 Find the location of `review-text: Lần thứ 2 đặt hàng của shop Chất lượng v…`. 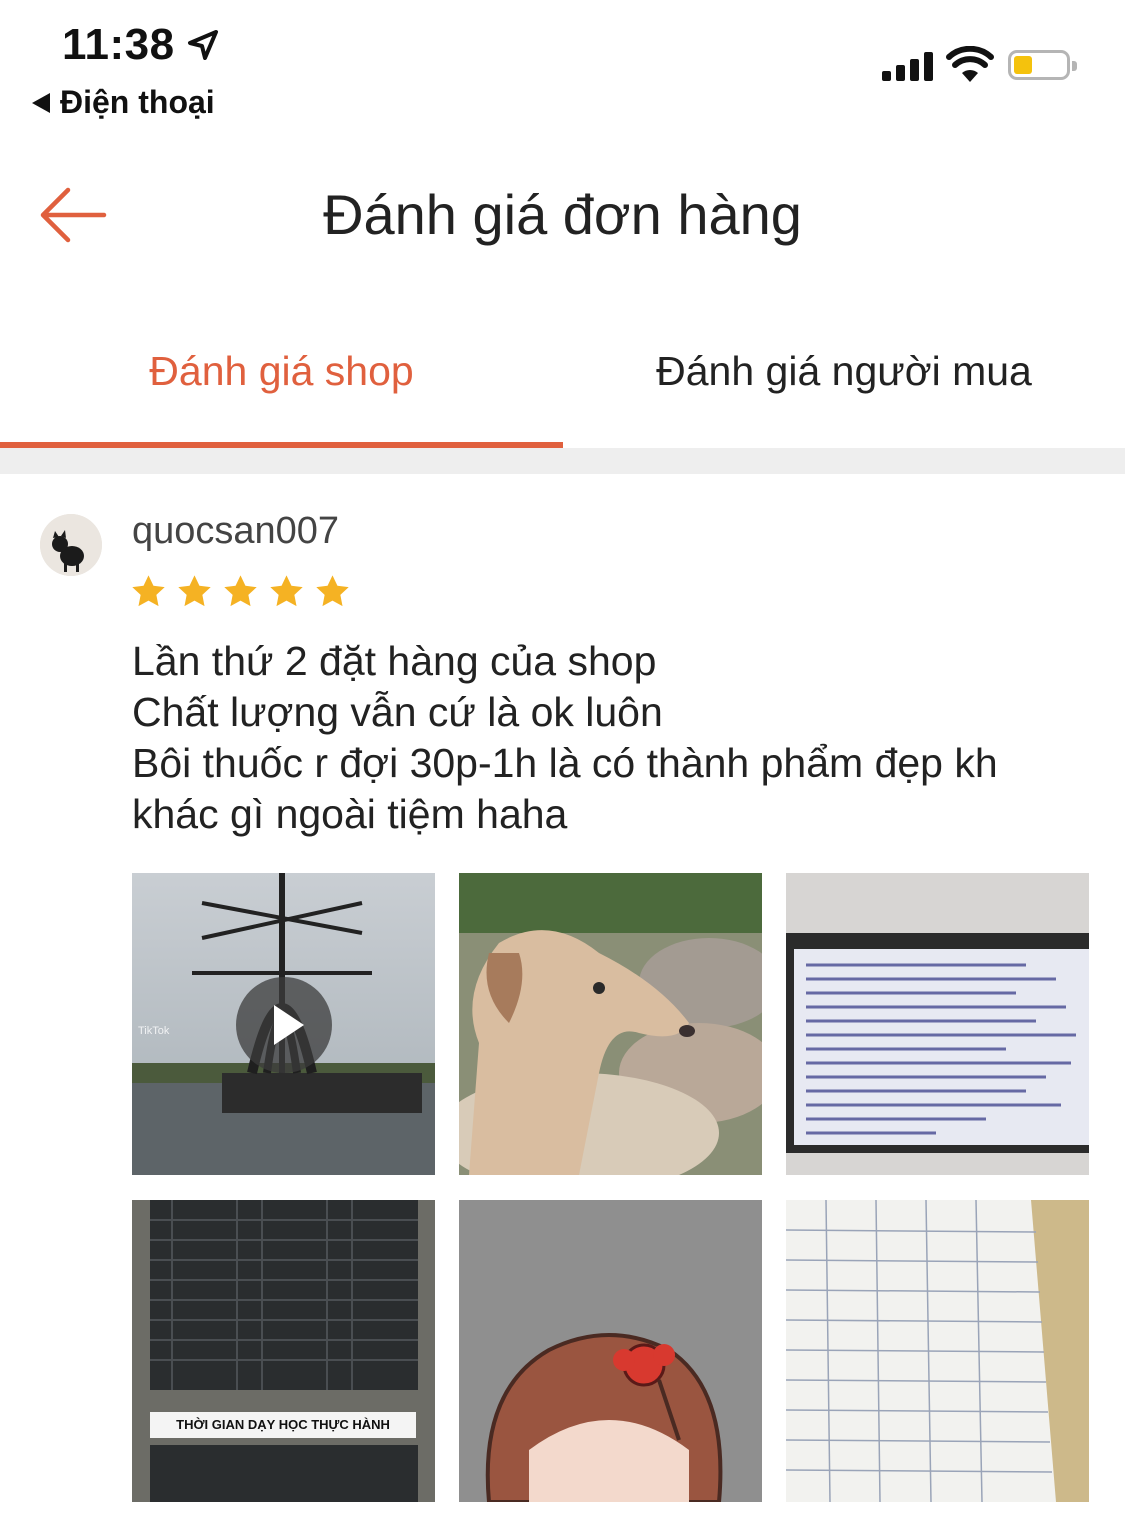

review-text: Lần thứ 2 đặt hàng của shop Chất lượng v… is located at coordinates (612, 738).